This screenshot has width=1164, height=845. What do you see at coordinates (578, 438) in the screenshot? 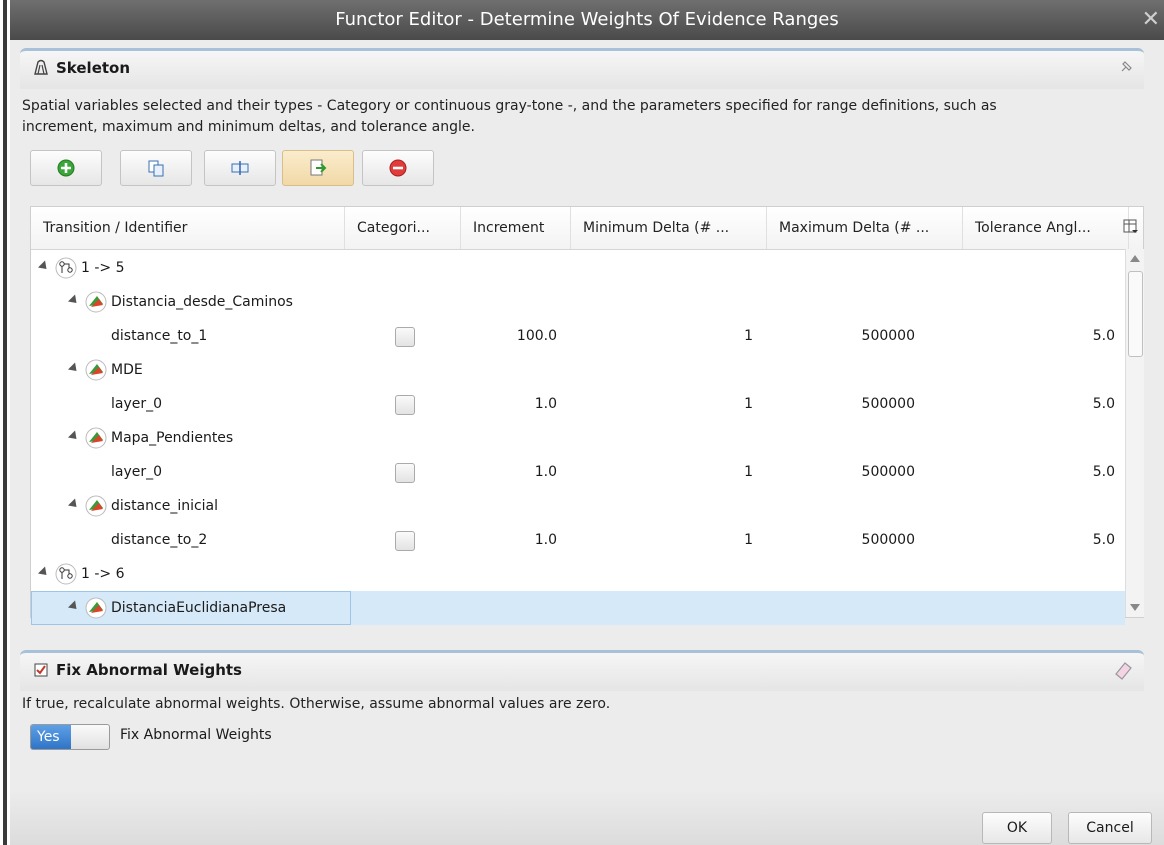
I see `table-row: Mapa_Pendientes` at bounding box center [578, 438].